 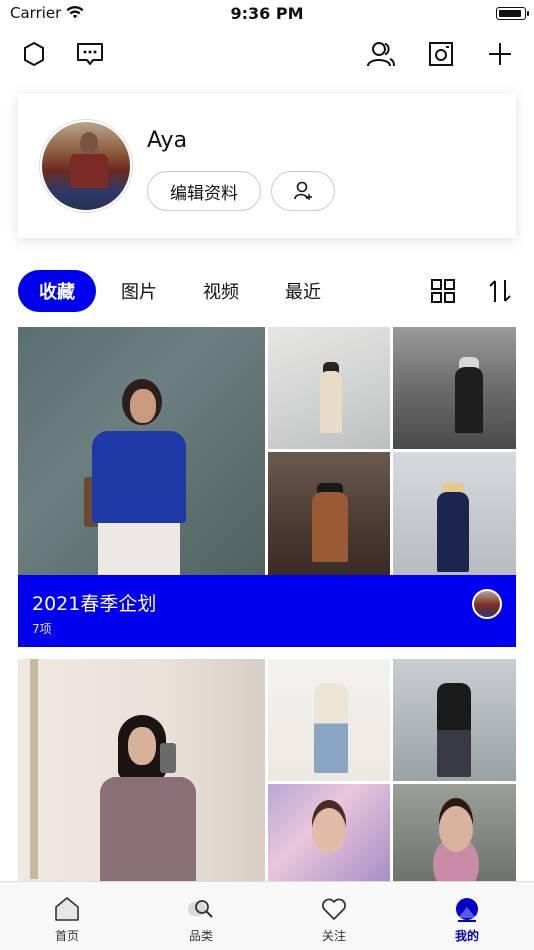 I want to click on add-user-icon, so click(x=303, y=190).